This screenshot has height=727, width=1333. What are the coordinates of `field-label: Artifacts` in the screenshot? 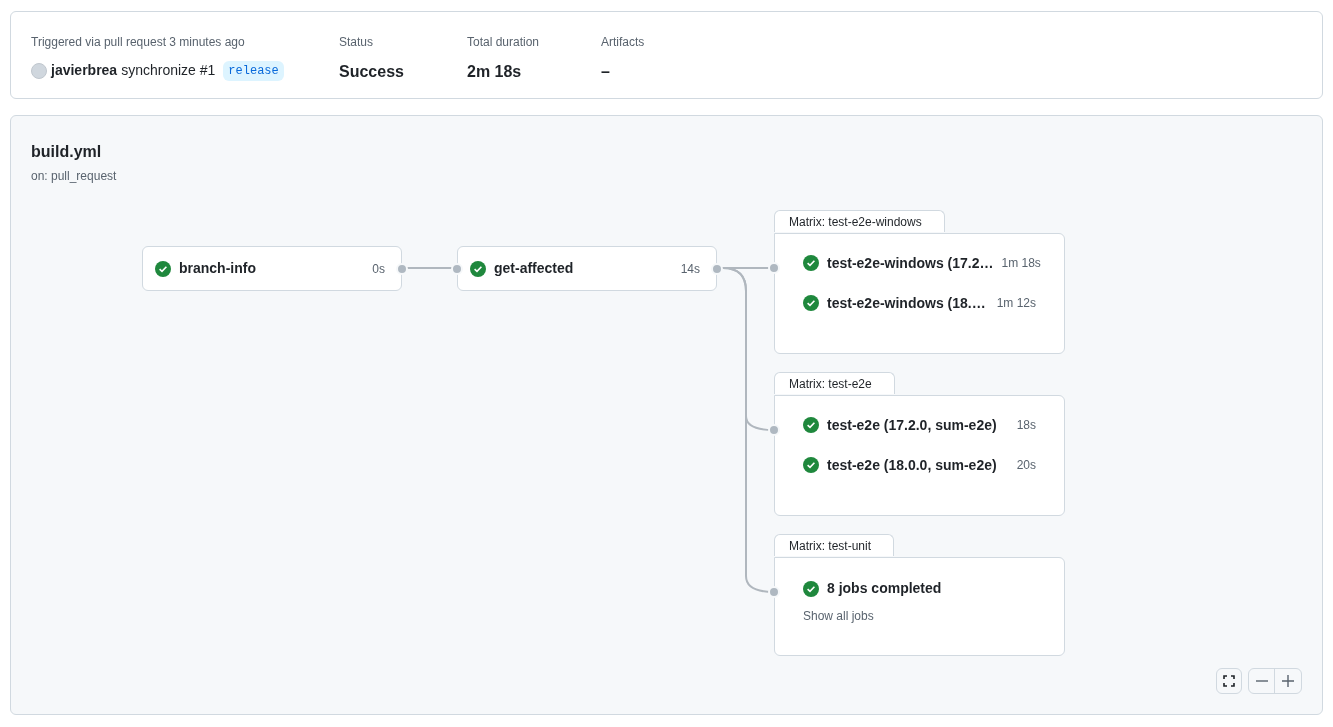 It's located at (623, 42).